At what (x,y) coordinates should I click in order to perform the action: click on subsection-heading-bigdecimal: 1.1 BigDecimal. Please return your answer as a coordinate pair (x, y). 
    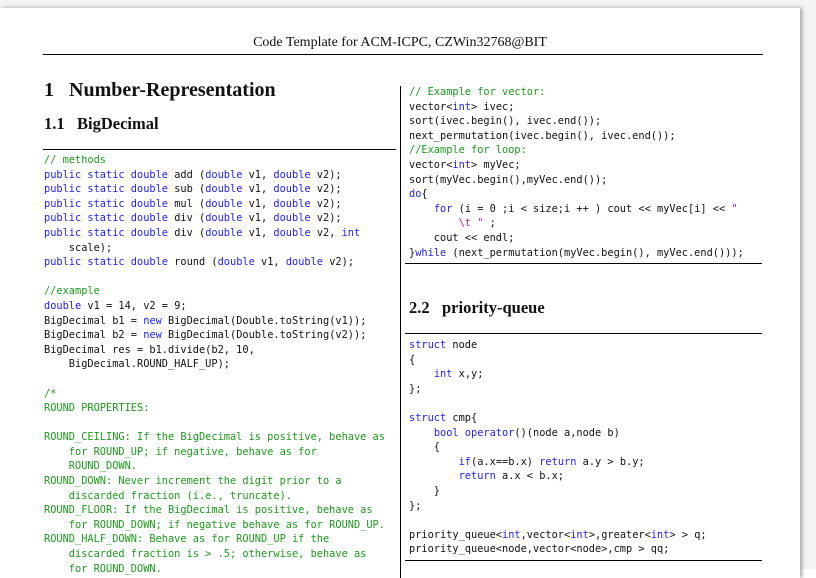
    Looking at the image, I should click on (101, 124).